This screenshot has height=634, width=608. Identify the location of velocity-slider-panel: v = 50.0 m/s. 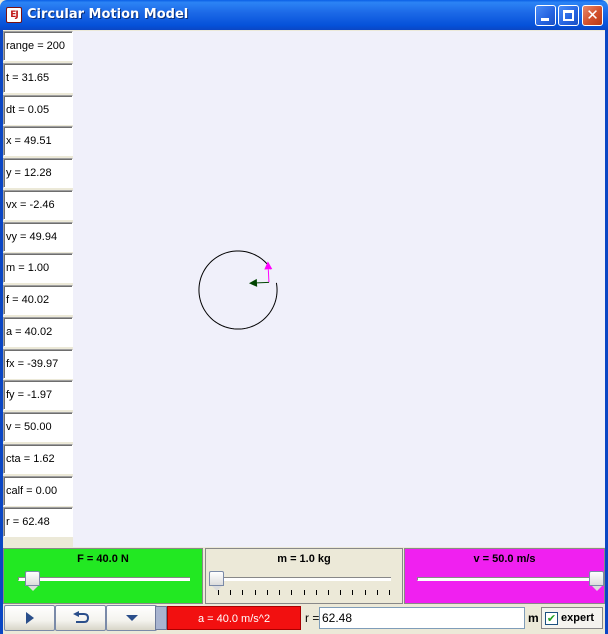
(504, 576).